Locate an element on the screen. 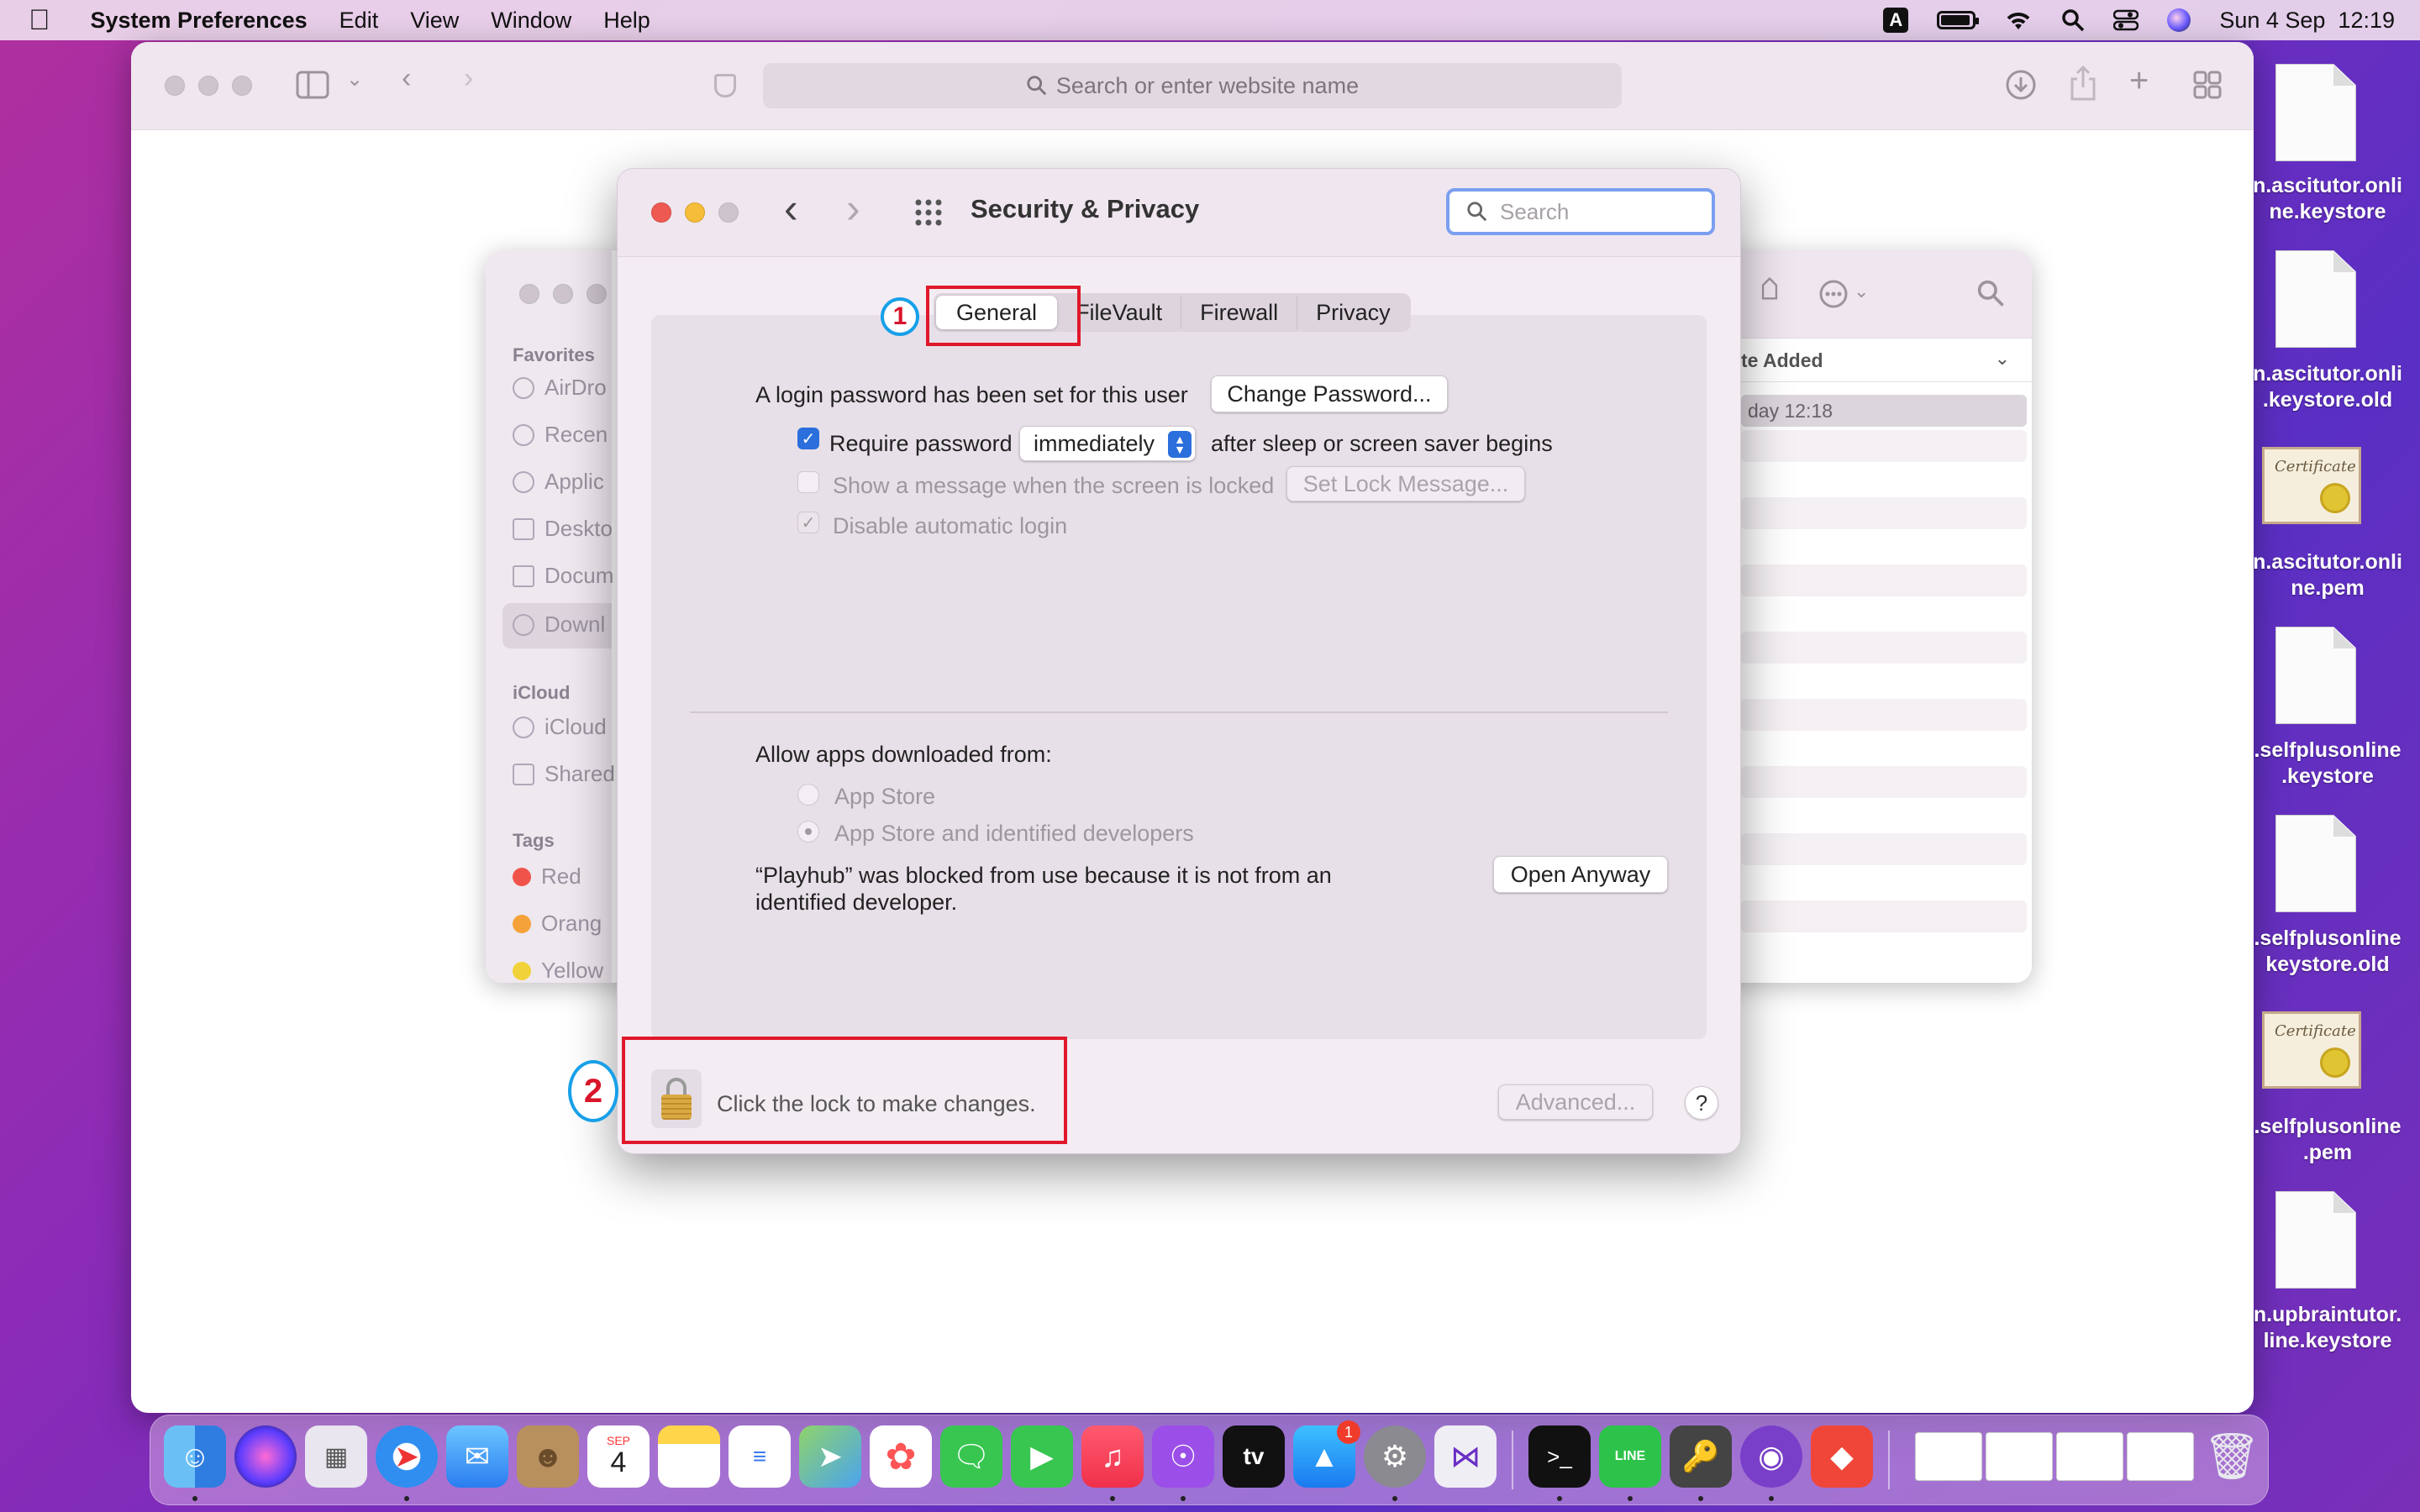 This screenshot has height=1512, width=2420. address-bar: Search or enter website name is located at coordinates (1193, 85).